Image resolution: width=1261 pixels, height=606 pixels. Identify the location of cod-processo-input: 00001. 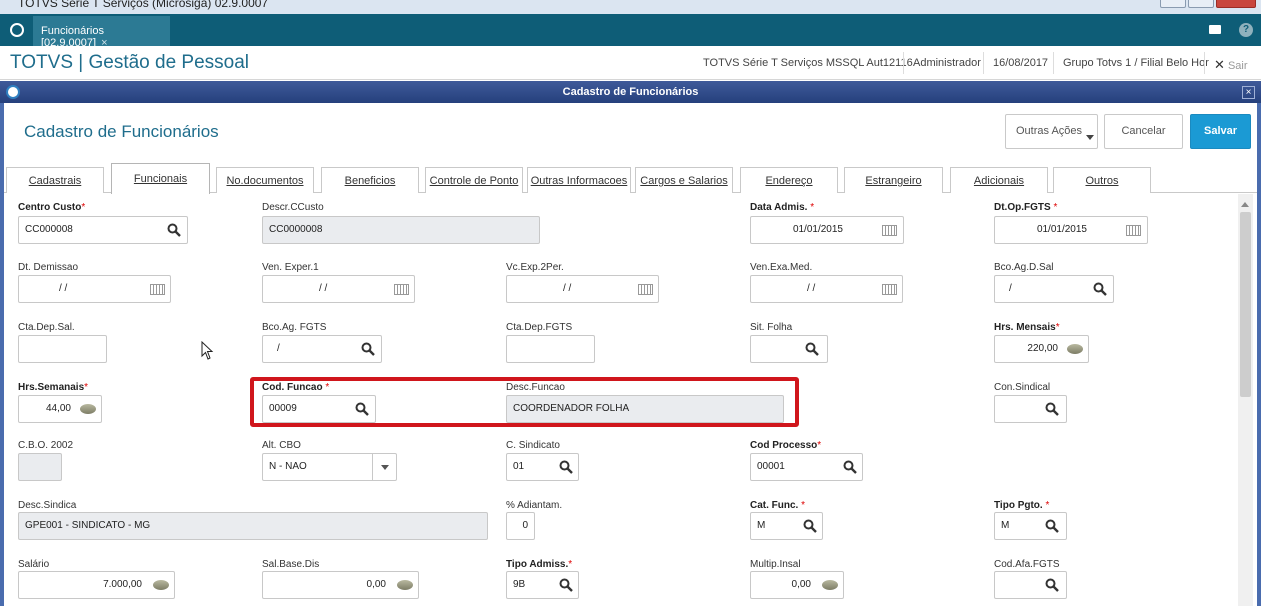
(806, 467).